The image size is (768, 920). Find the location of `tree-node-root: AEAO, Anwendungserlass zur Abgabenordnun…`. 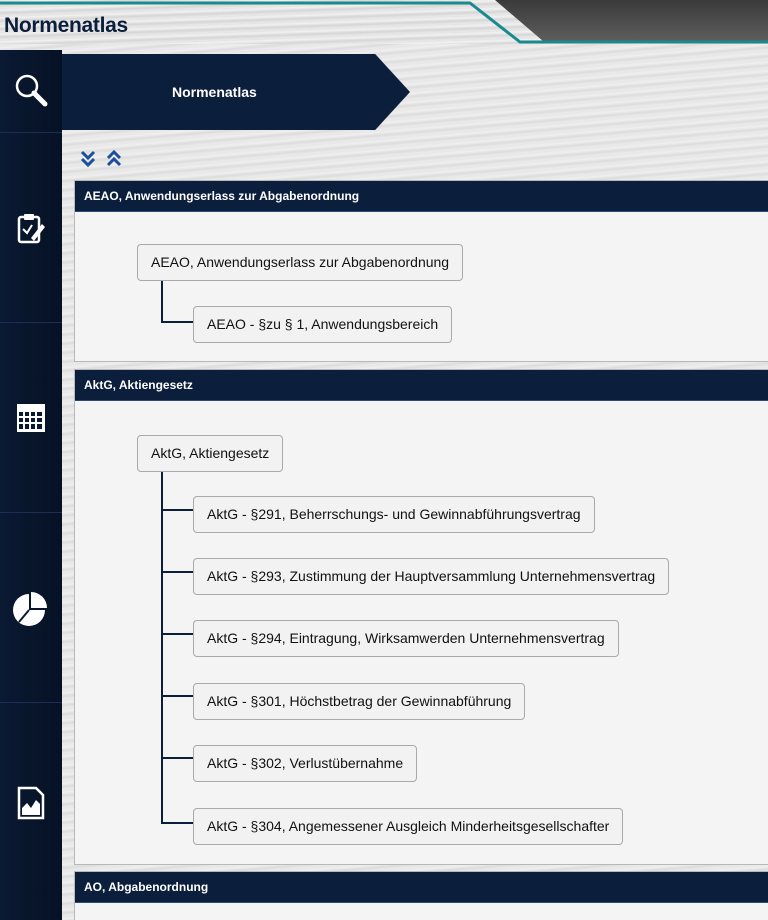

tree-node-root: AEAO, Anwendungserlass zur Abgabenordnun… is located at coordinates (300, 262).